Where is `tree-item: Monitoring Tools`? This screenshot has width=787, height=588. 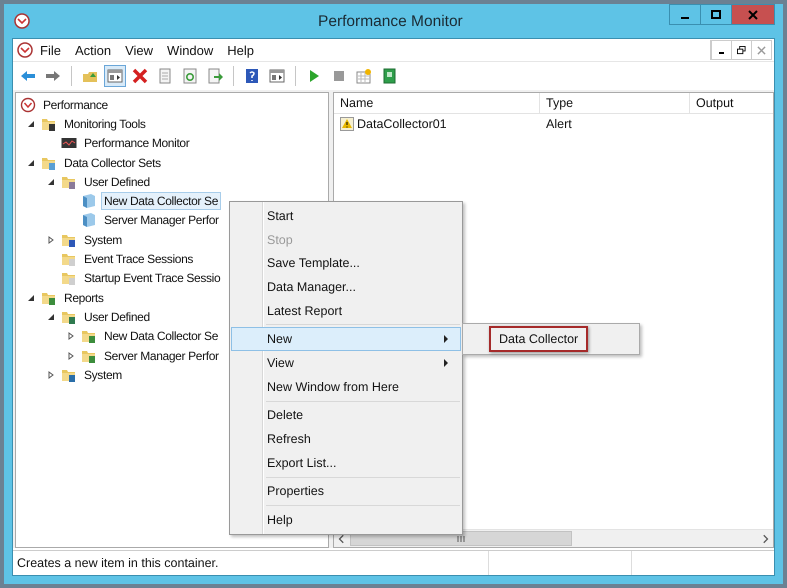
tree-item: Monitoring Tools is located at coordinates (105, 123).